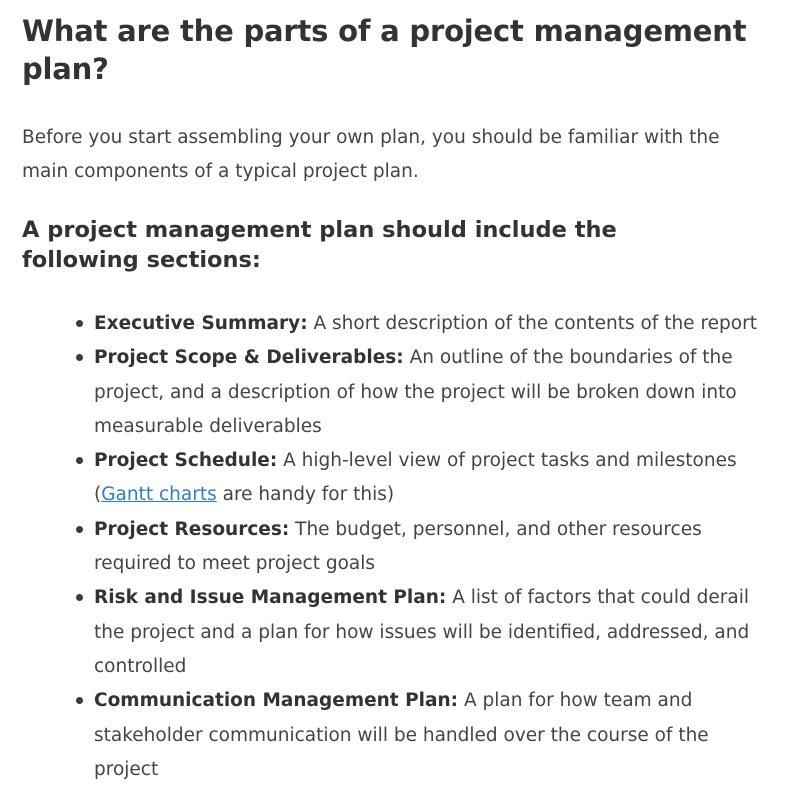 The width and height of the screenshot is (803, 787). Describe the element at coordinates (276, 701) in the screenshot. I see `list-item-term: Communication Management Plan:` at that location.